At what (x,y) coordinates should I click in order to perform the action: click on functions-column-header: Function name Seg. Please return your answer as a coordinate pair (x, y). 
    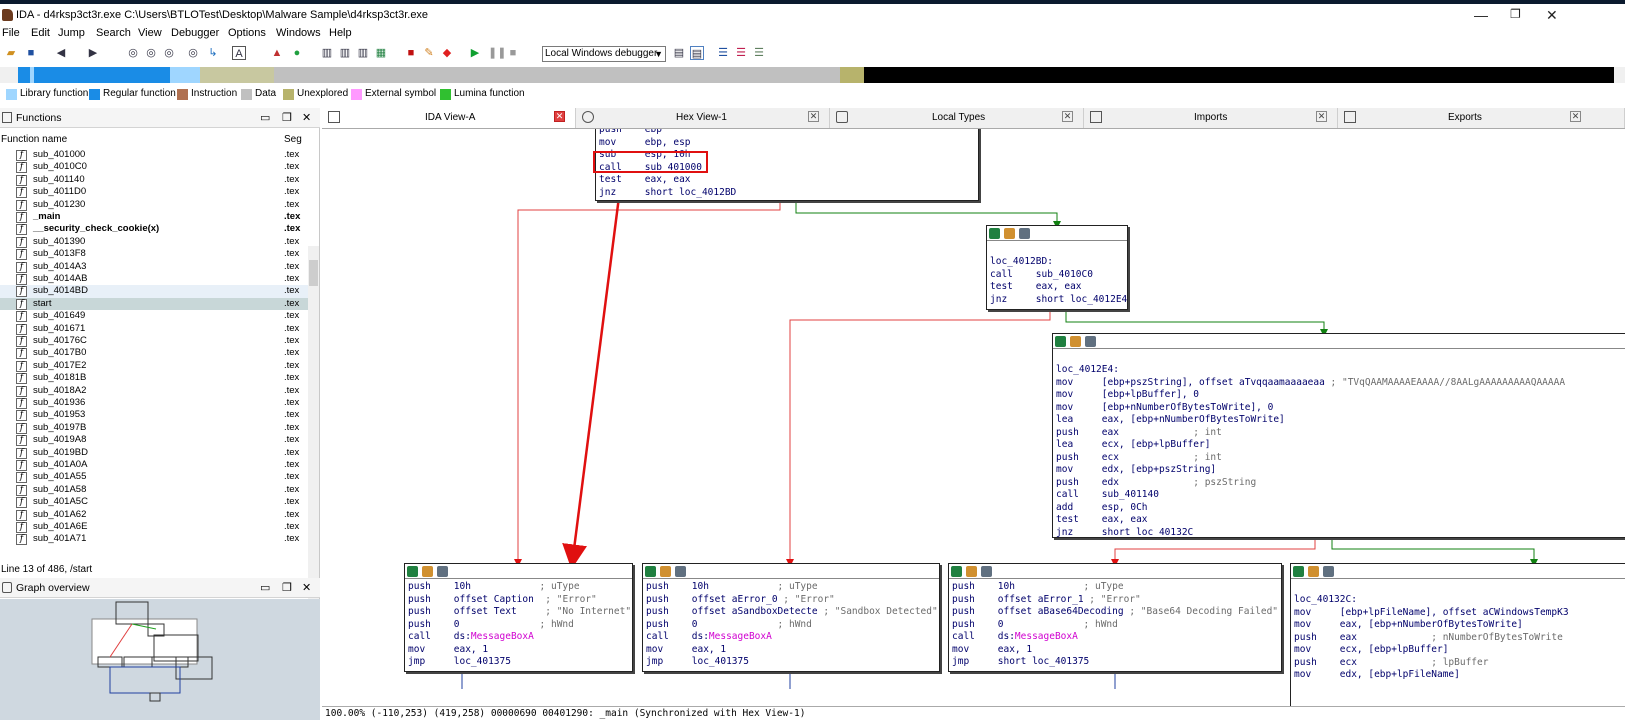
    Looking at the image, I should click on (160, 141).